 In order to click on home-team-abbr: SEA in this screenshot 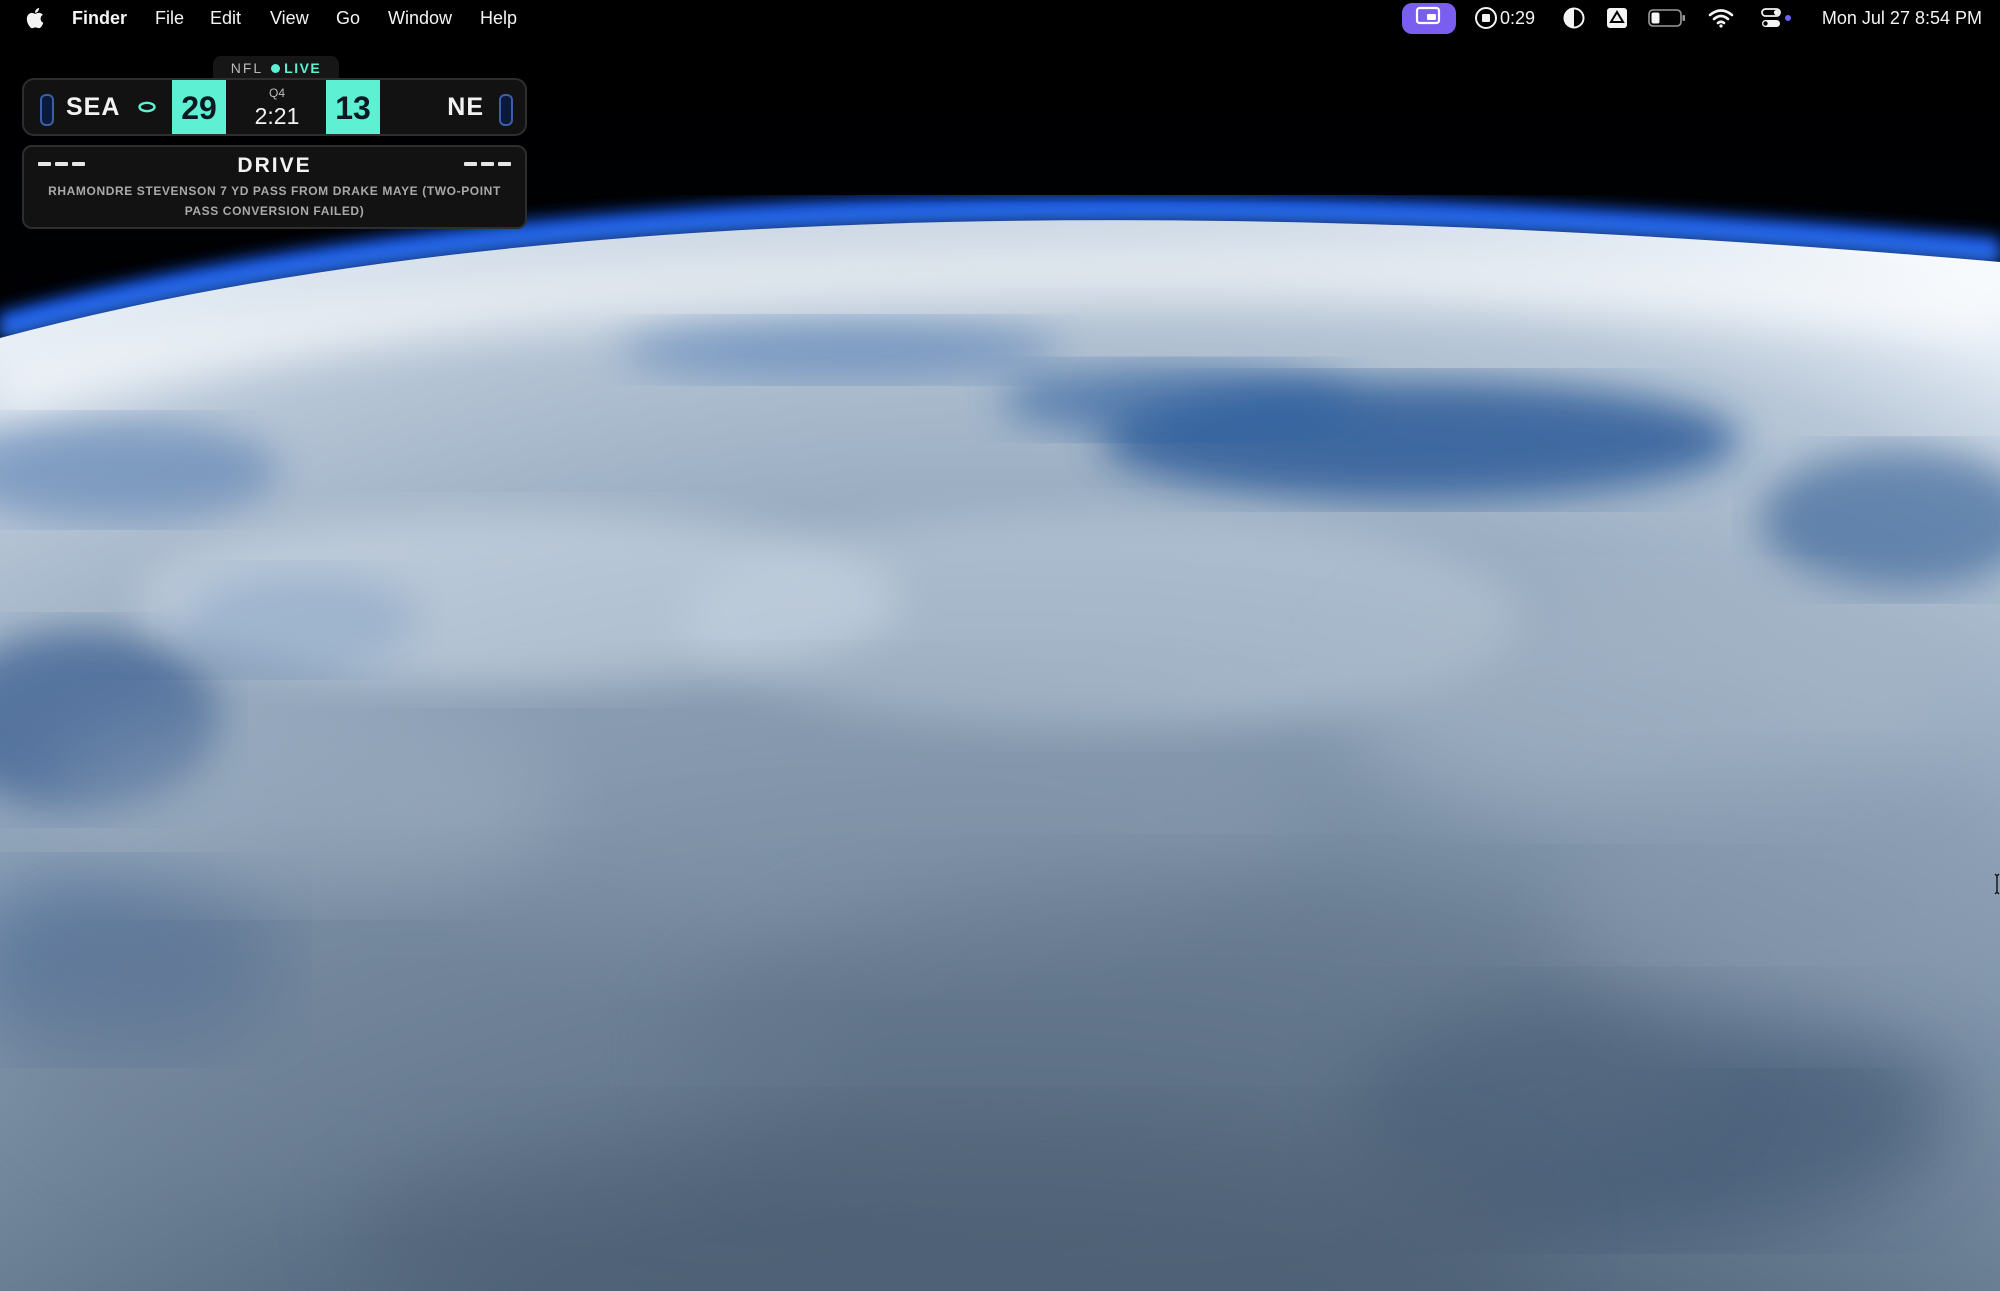, I will do `click(93, 107)`.